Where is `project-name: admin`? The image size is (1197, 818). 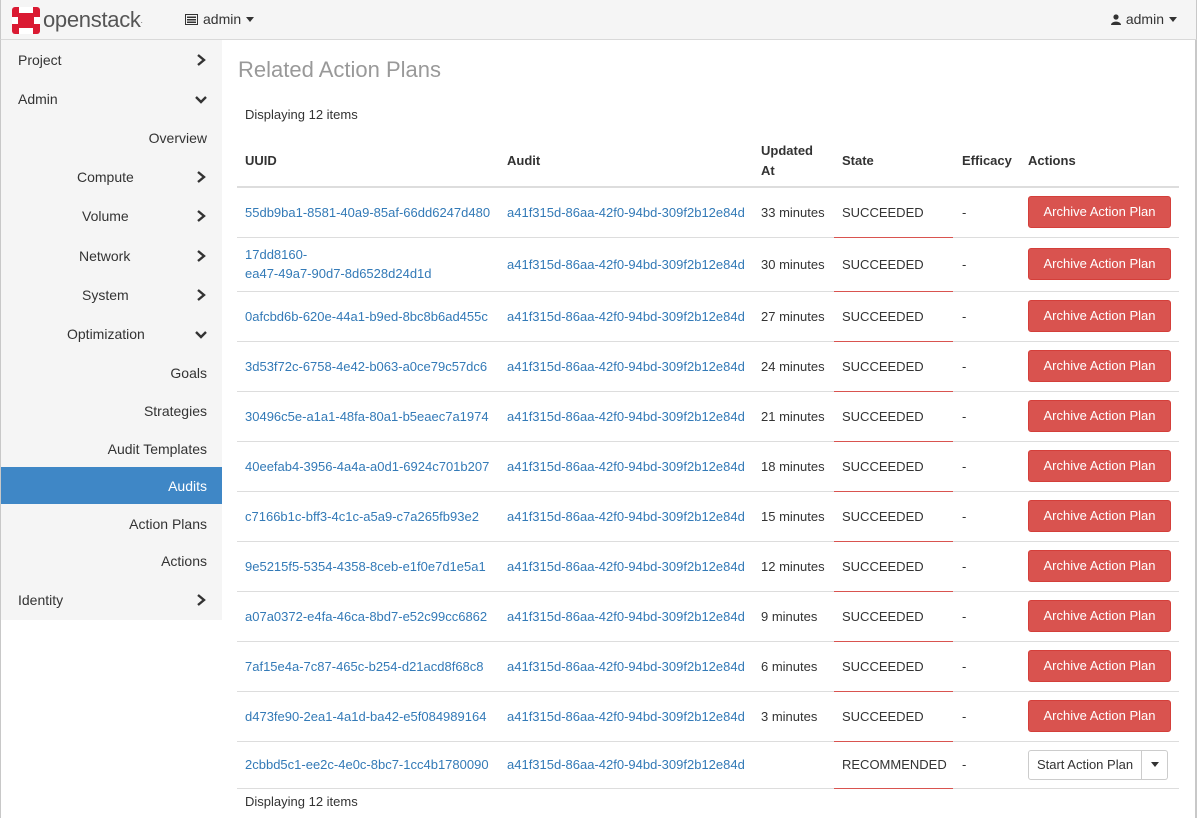 project-name: admin is located at coordinates (222, 19).